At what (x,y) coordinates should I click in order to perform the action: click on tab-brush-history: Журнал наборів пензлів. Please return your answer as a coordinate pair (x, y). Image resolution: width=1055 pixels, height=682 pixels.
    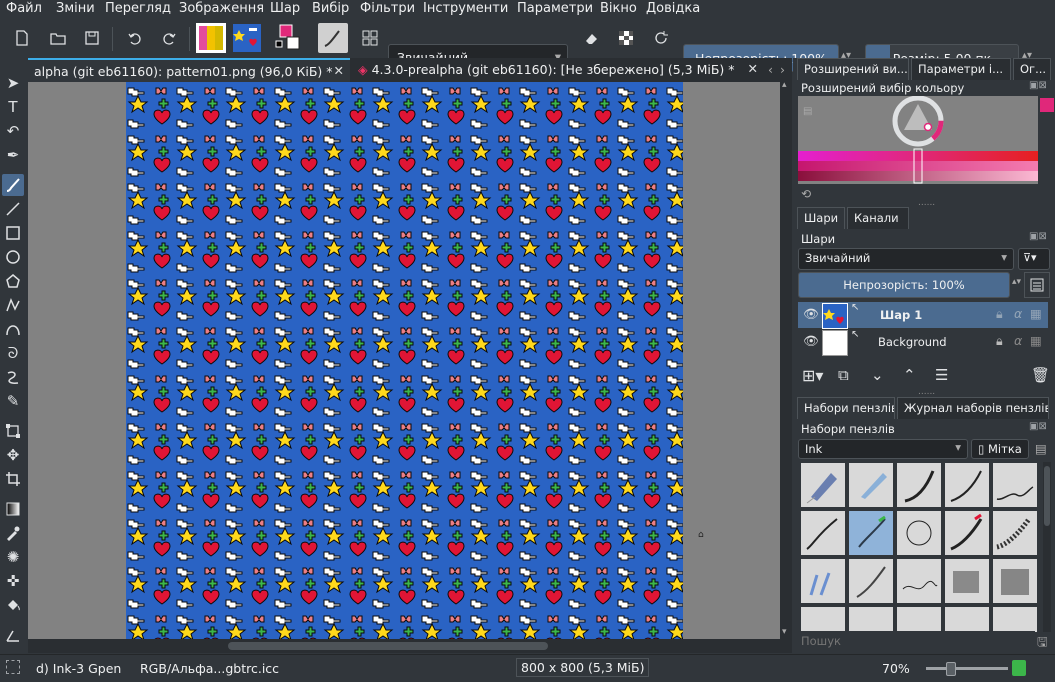
    Looking at the image, I should click on (973, 408).